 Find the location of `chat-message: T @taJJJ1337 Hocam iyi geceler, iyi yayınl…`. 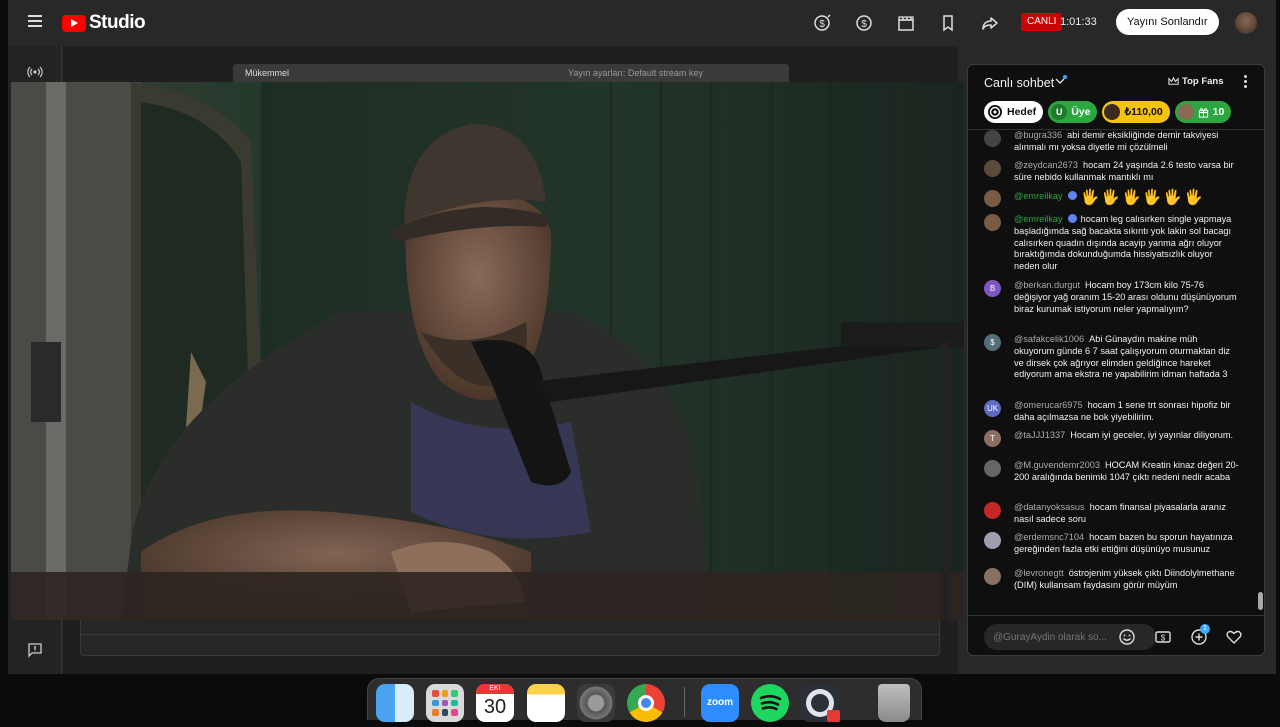

chat-message: T @taJJJ1337 Hocam iyi geceler, iyi yayınl… is located at coordinates (1112, 438).